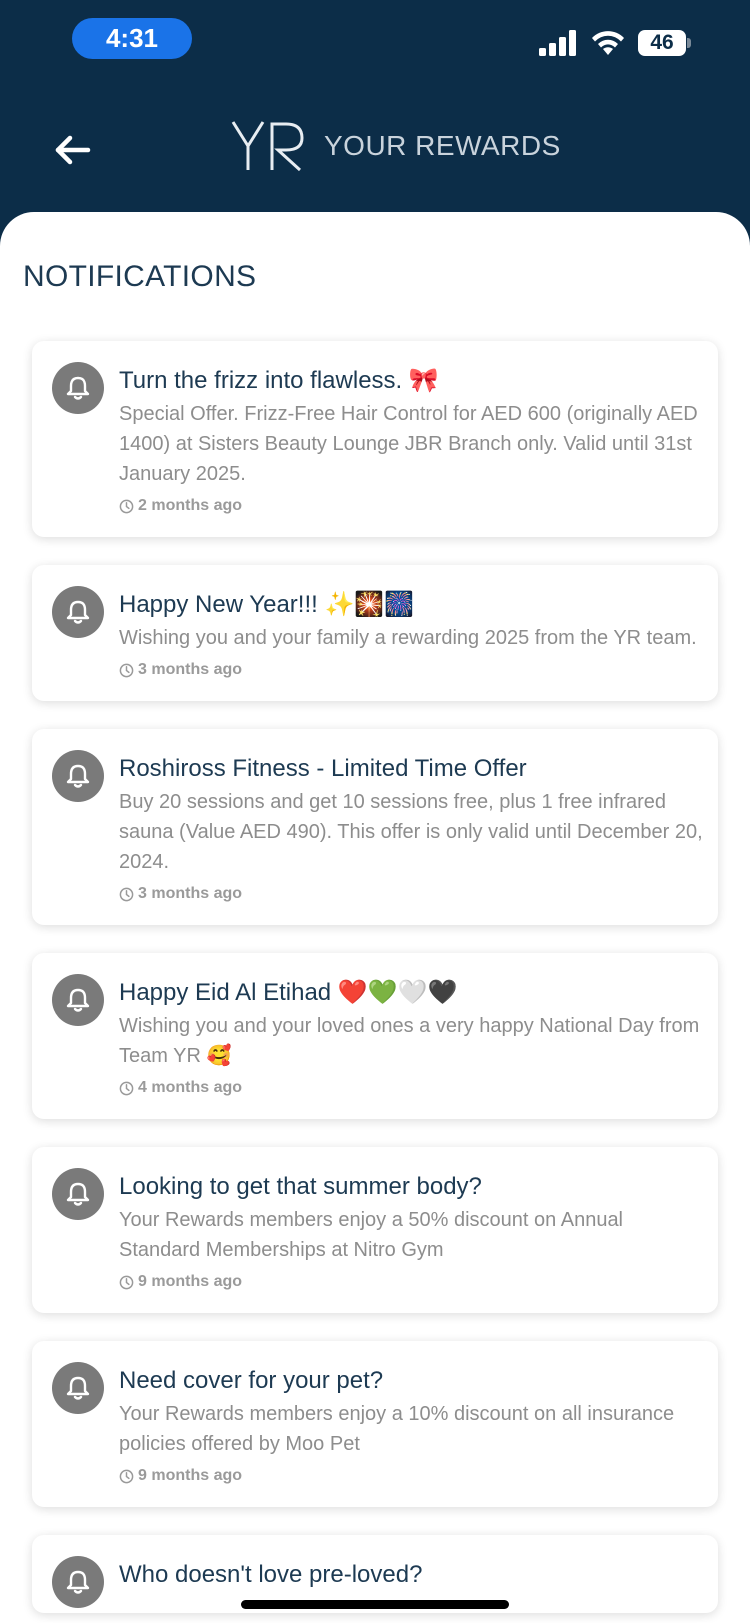 This screenshot has height=1623, width=750. I want to click on home-indicator, so click(375, 1604).